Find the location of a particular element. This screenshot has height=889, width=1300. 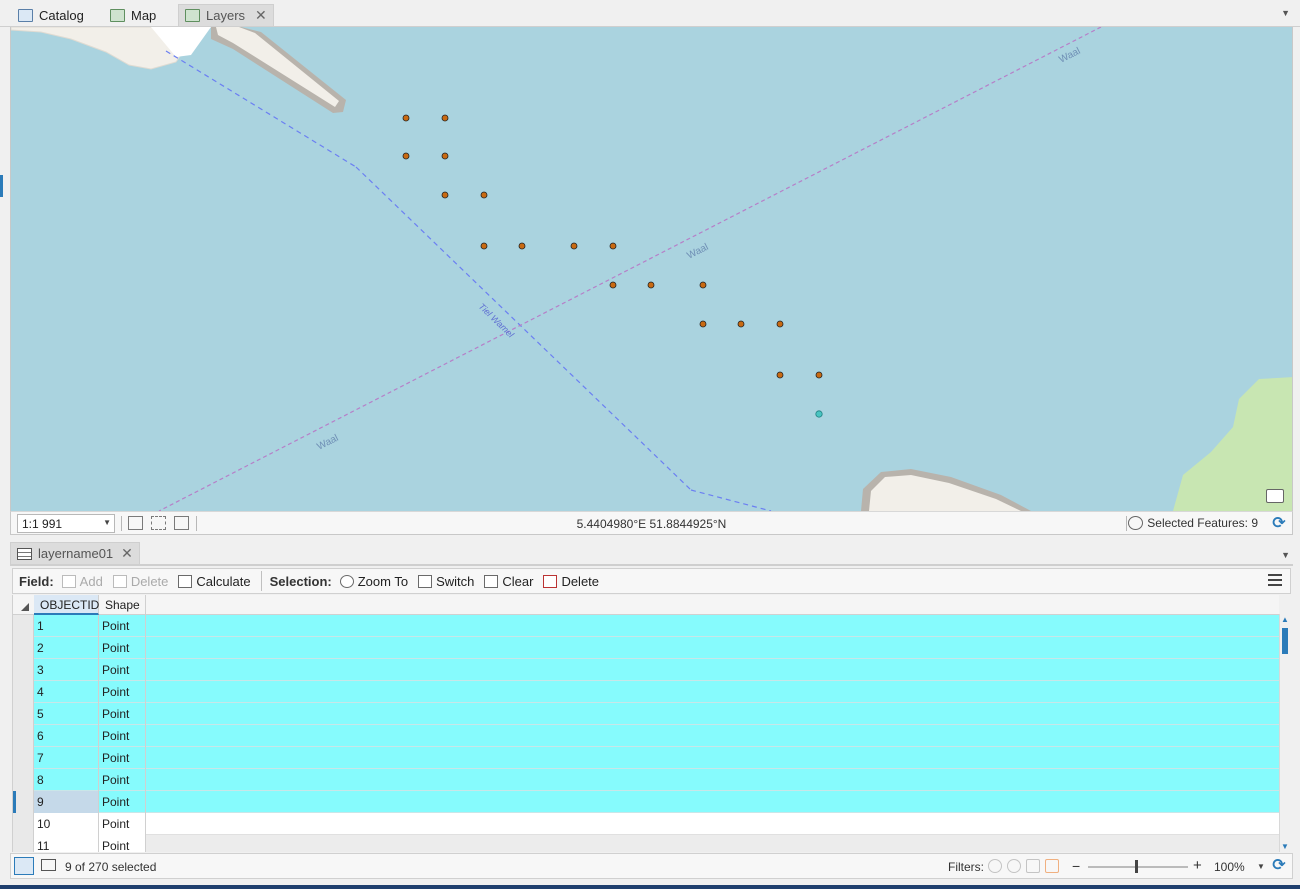

zoom-in-button: + is located at coordinates (1197, 865).